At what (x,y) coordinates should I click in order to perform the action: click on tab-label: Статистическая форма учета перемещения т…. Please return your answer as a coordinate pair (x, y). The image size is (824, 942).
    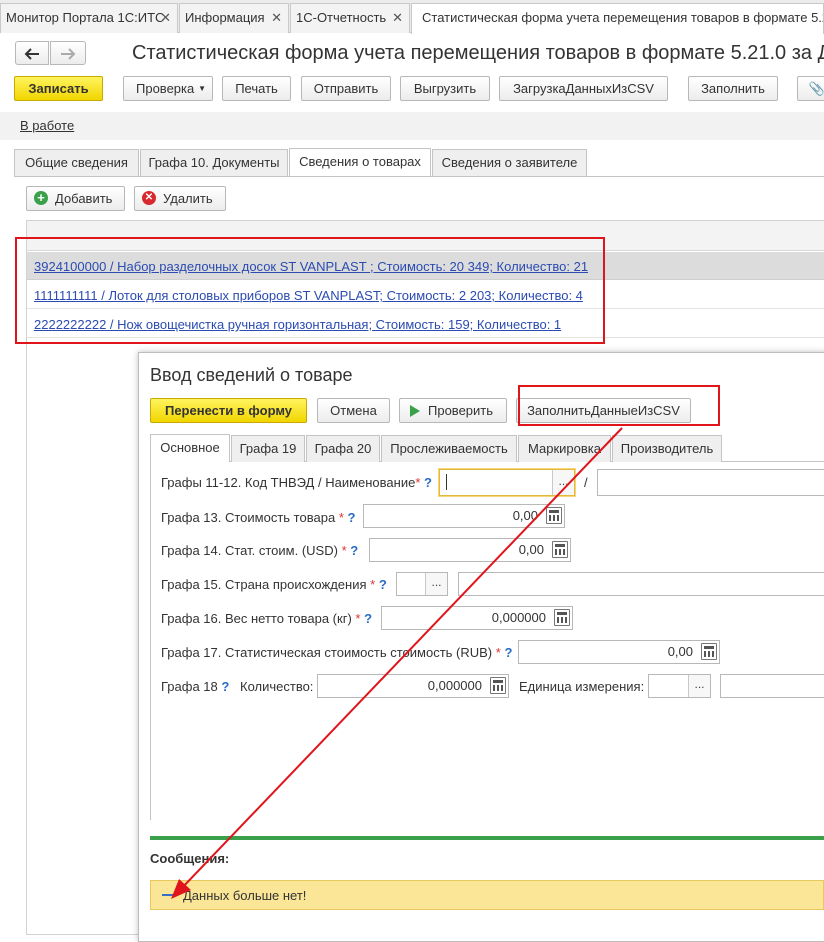
    Looking at the image, I should click on (622, 17).